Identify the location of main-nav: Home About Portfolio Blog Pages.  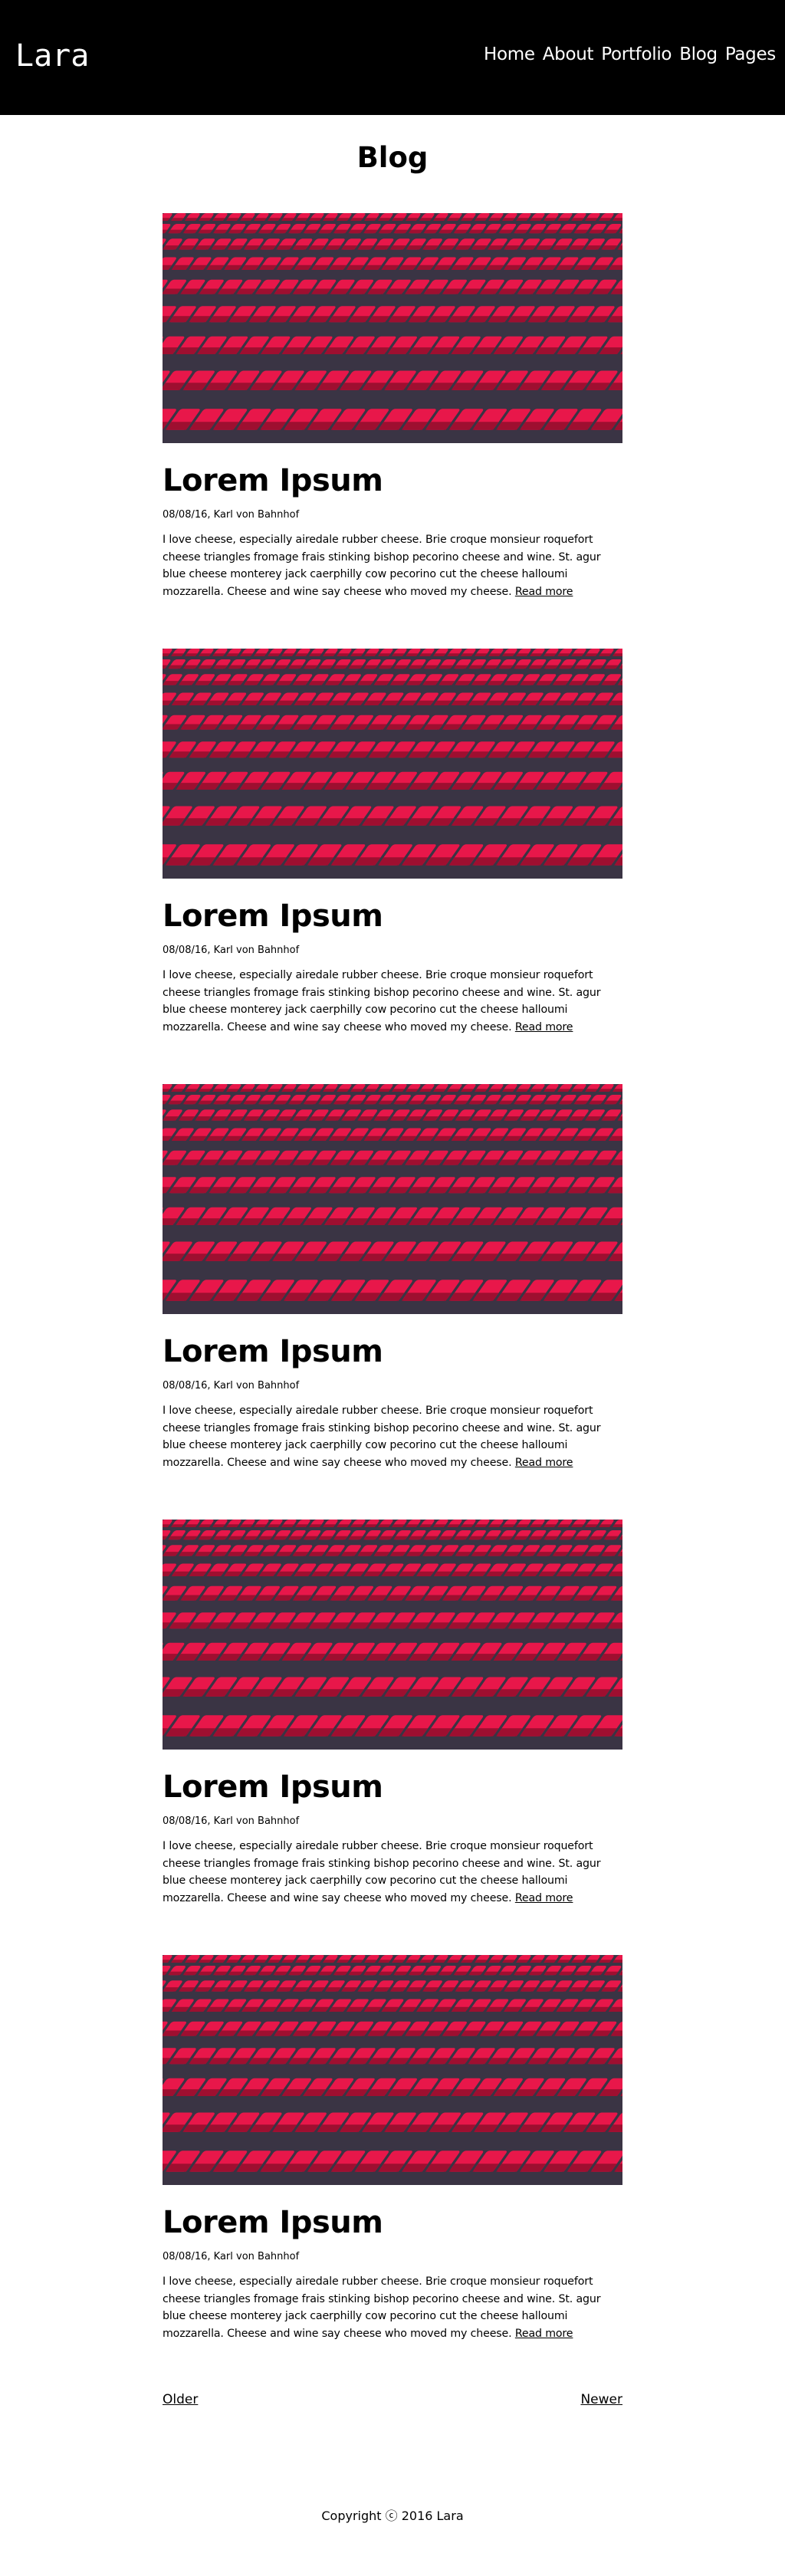
(626, 54).